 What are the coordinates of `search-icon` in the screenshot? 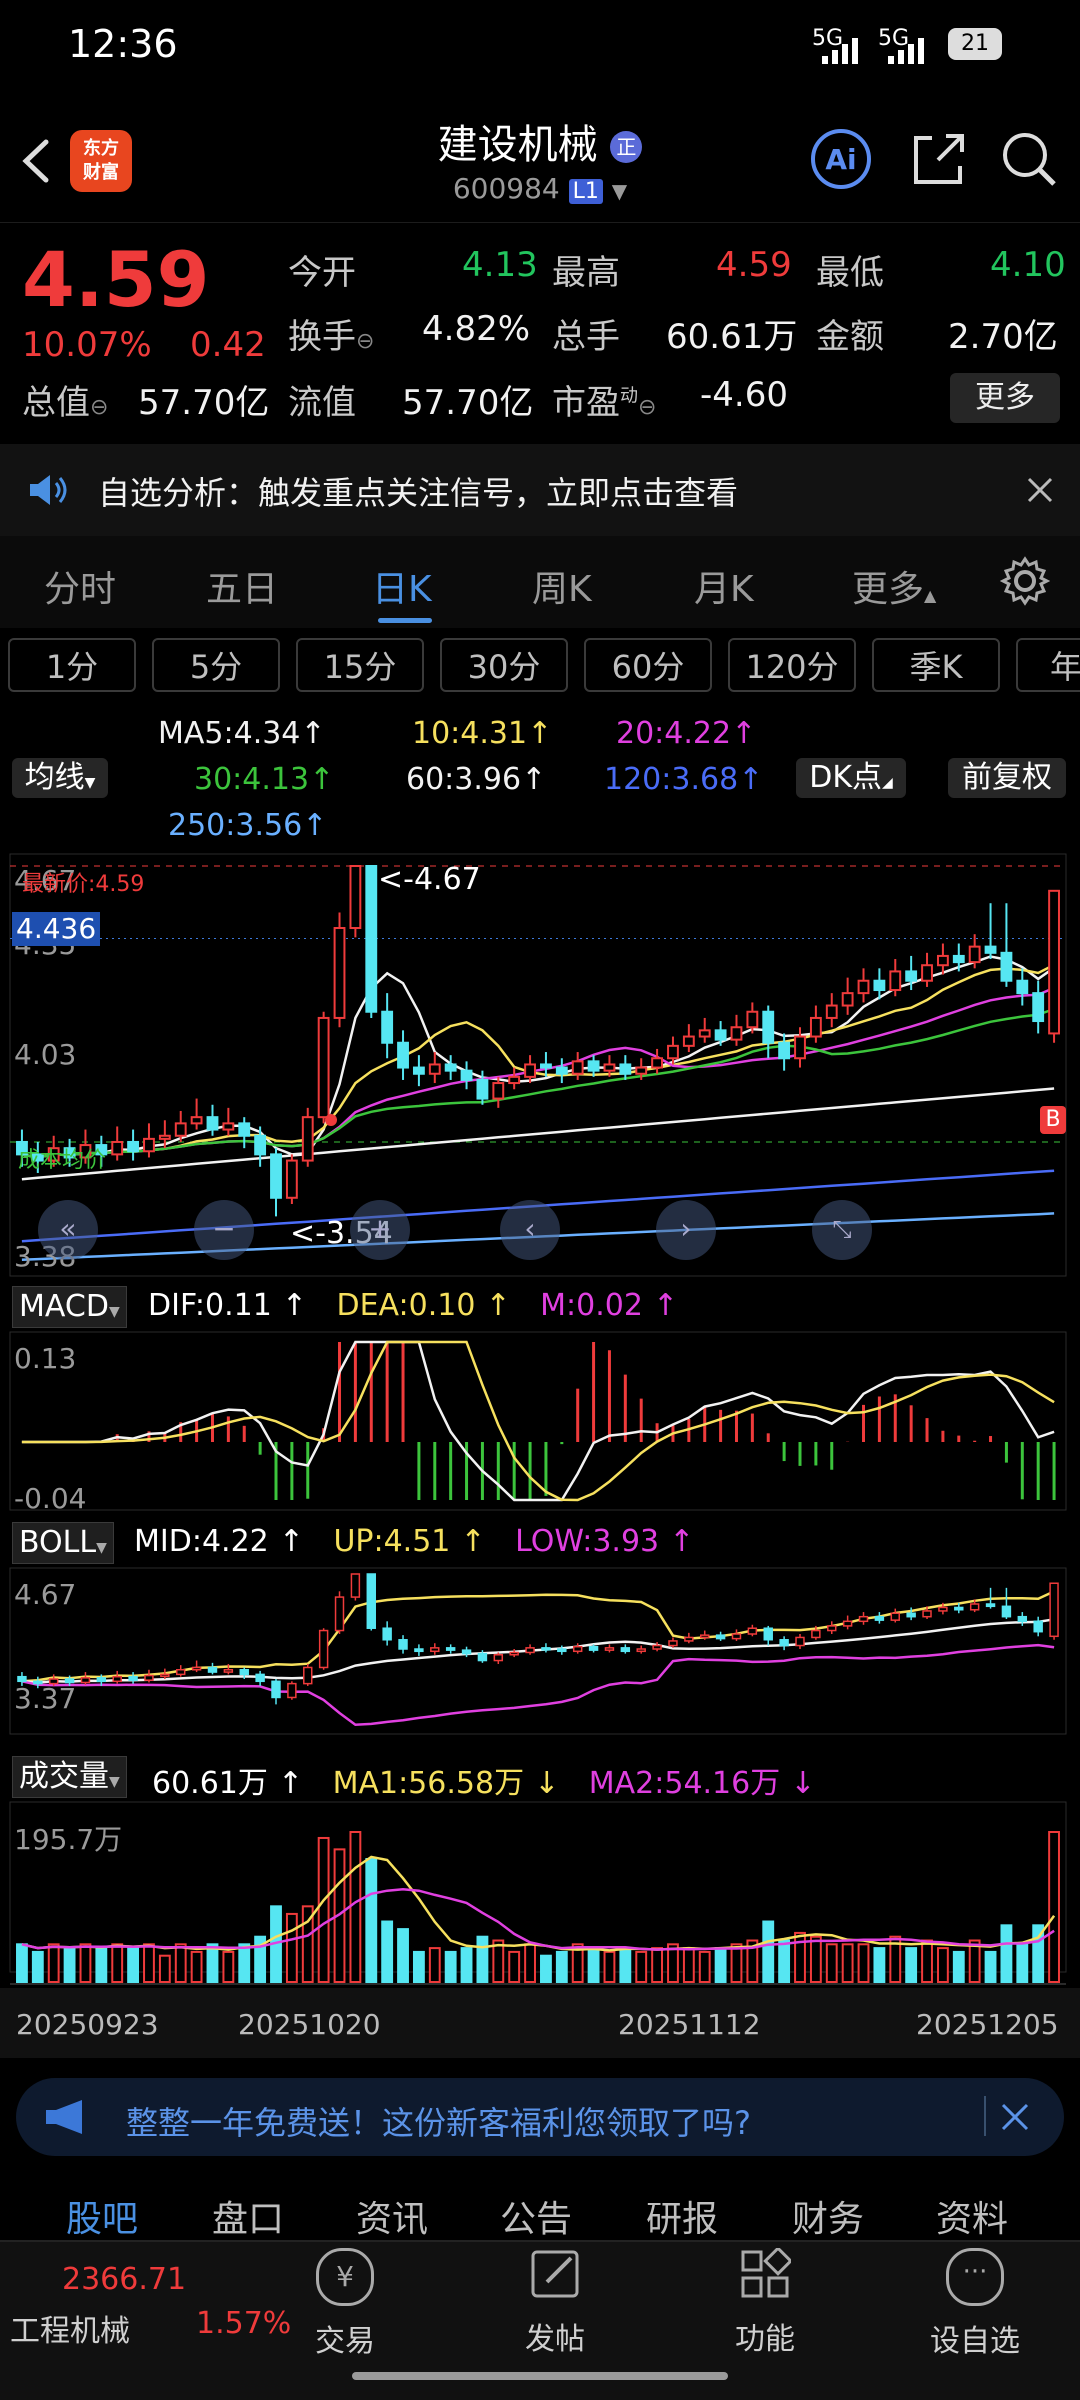 It's located at (1029, 159).